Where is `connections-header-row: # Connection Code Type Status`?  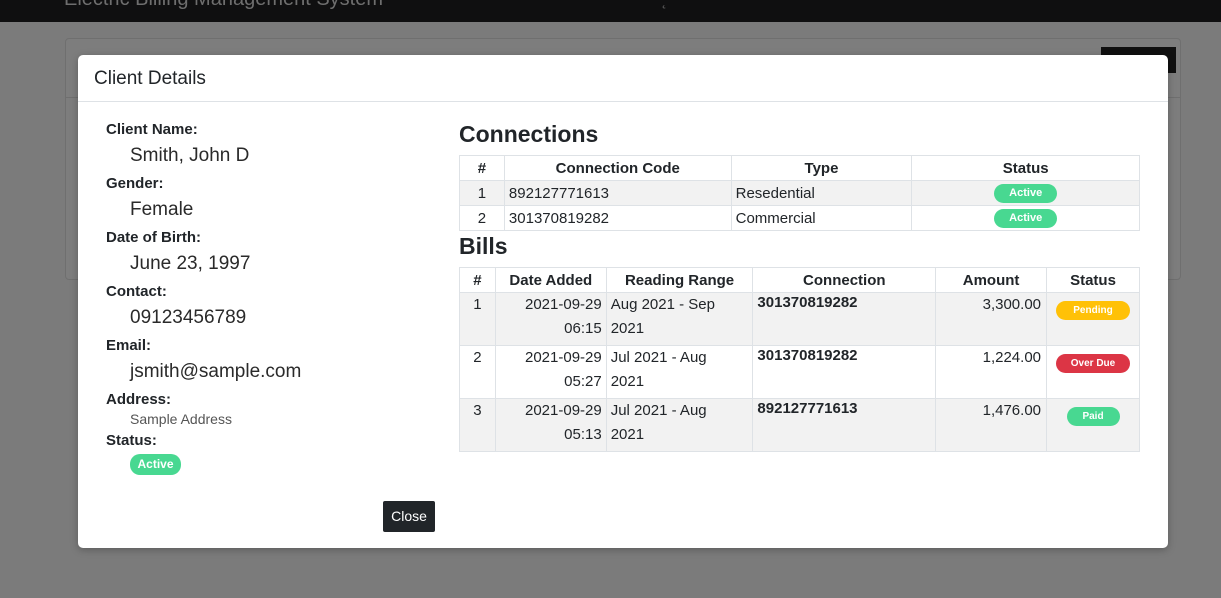 connections-header-row: # Connection Code Type Status is located at coordinates (799, 168).